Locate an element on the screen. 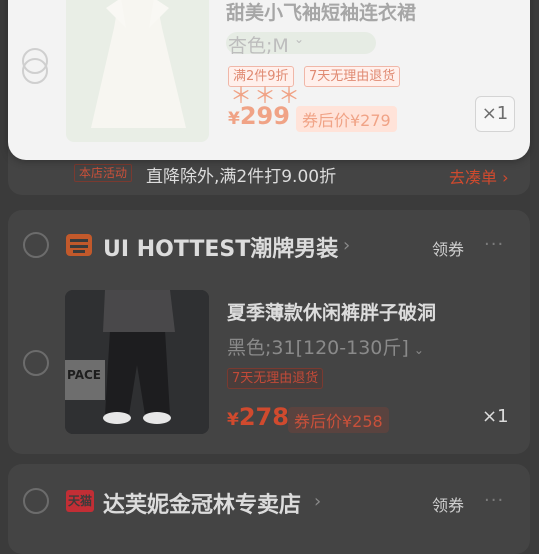 This screenshot has height=554, width=539. promo-text: 直降除外,满2件打9.00折 is located at coordinates (241, 177).